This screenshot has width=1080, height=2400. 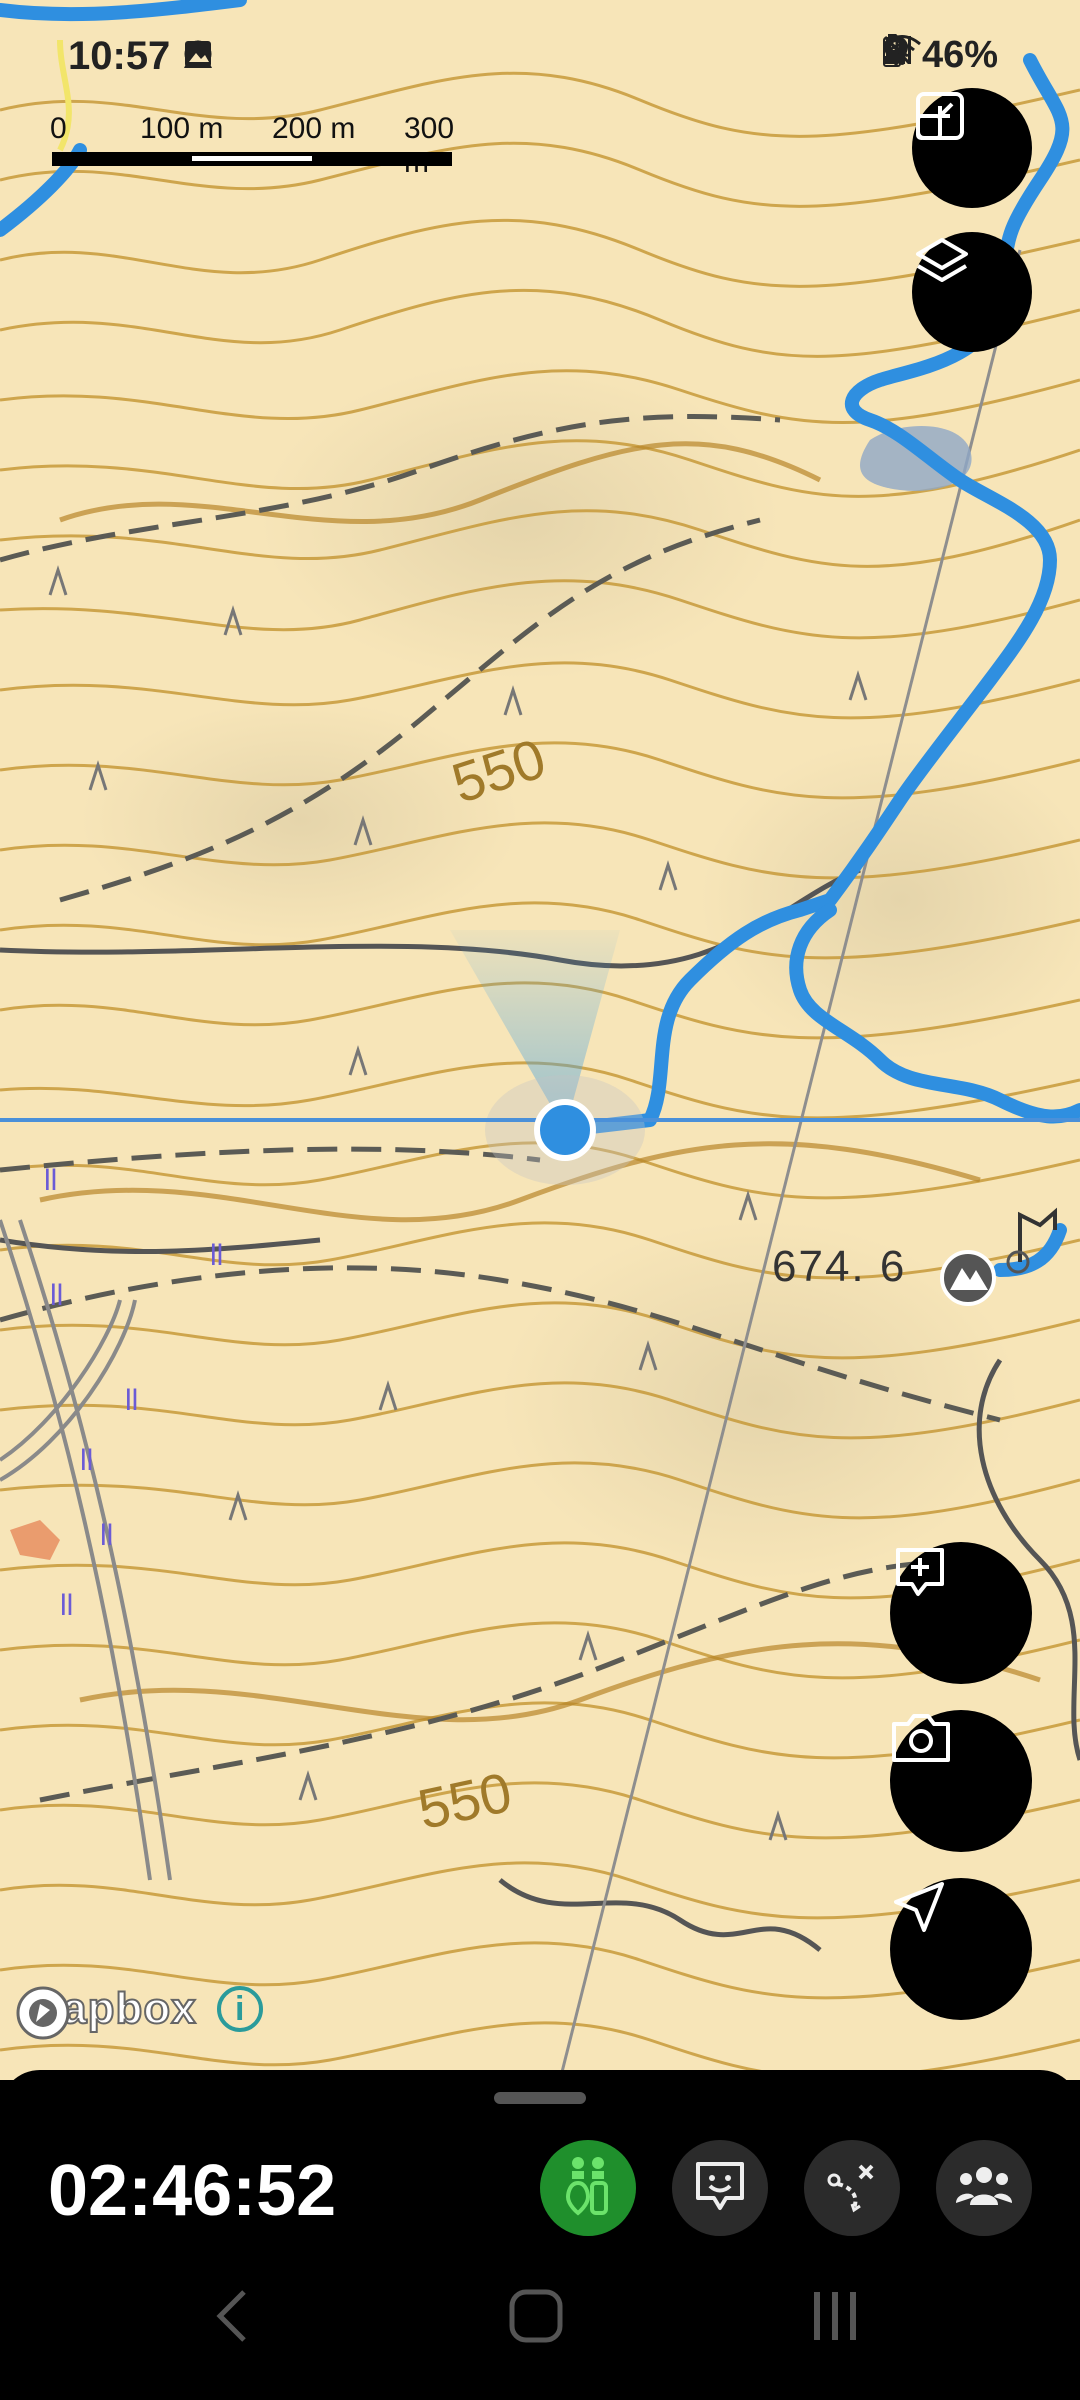 I want to click on back-icon, so click(x=232, y=2319).